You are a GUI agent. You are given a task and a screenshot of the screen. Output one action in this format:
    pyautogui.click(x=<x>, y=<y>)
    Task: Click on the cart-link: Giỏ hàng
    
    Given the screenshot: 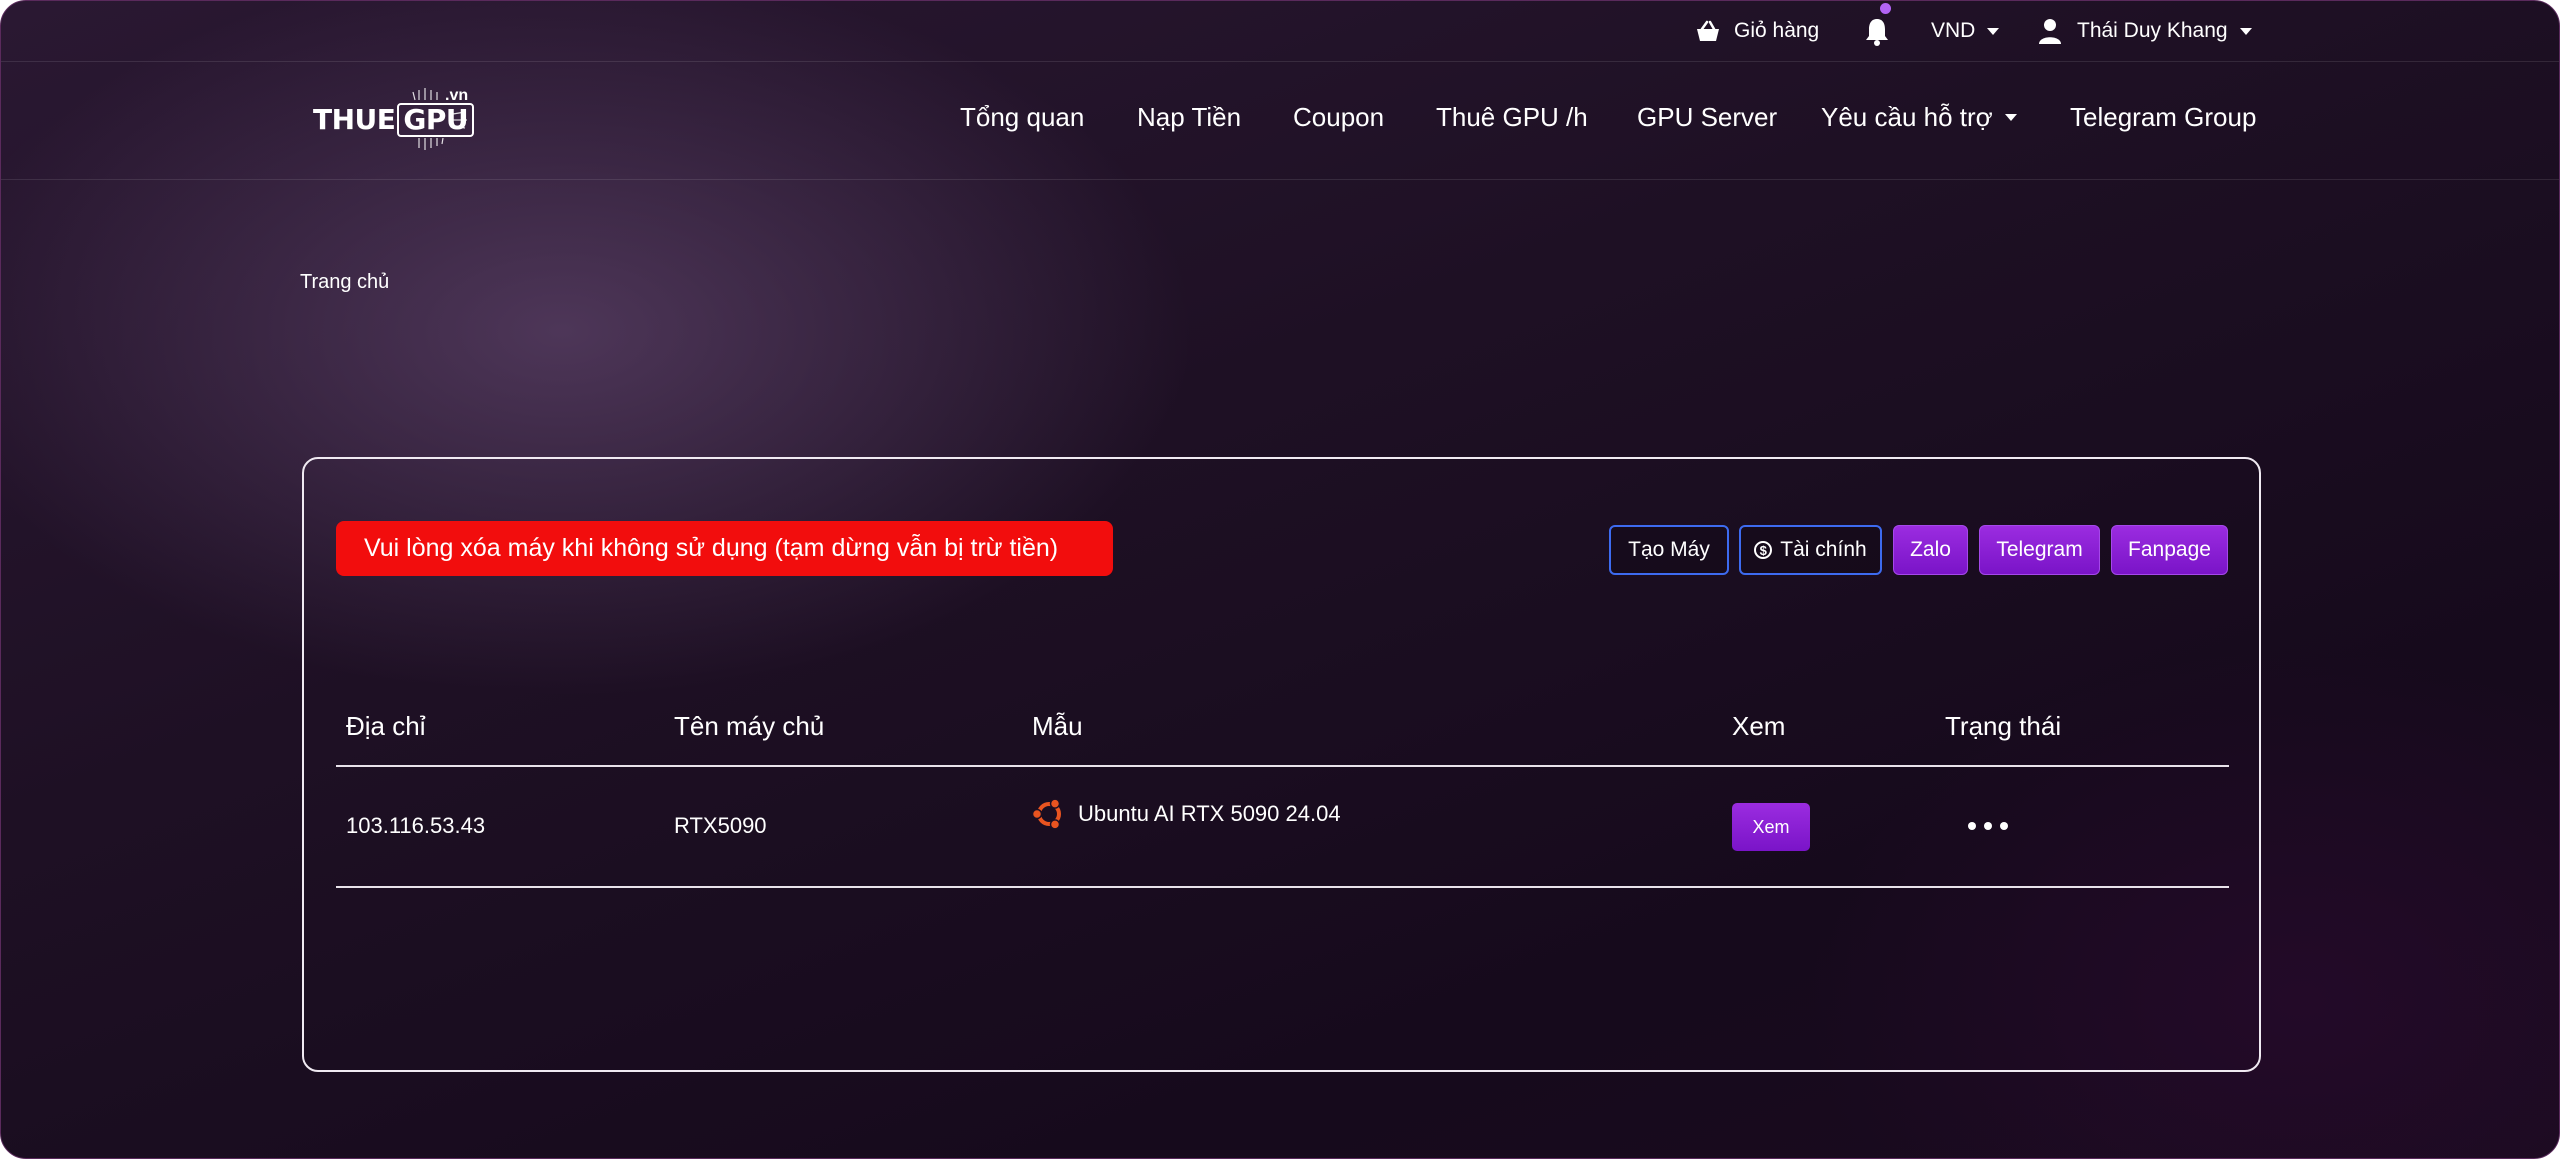 What is the action you would take?
    pyautogui.click(x=1756, y=31)
    